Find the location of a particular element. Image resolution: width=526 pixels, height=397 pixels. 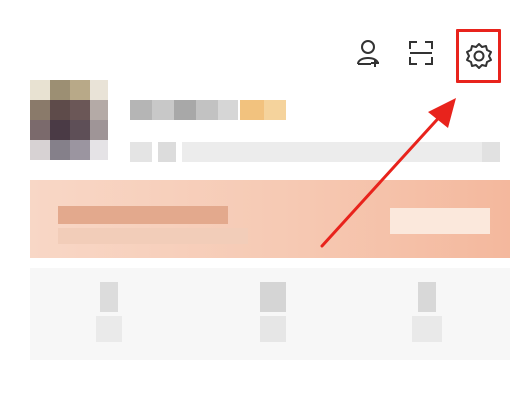

user-subtitle is located at coordinates (315, 152).